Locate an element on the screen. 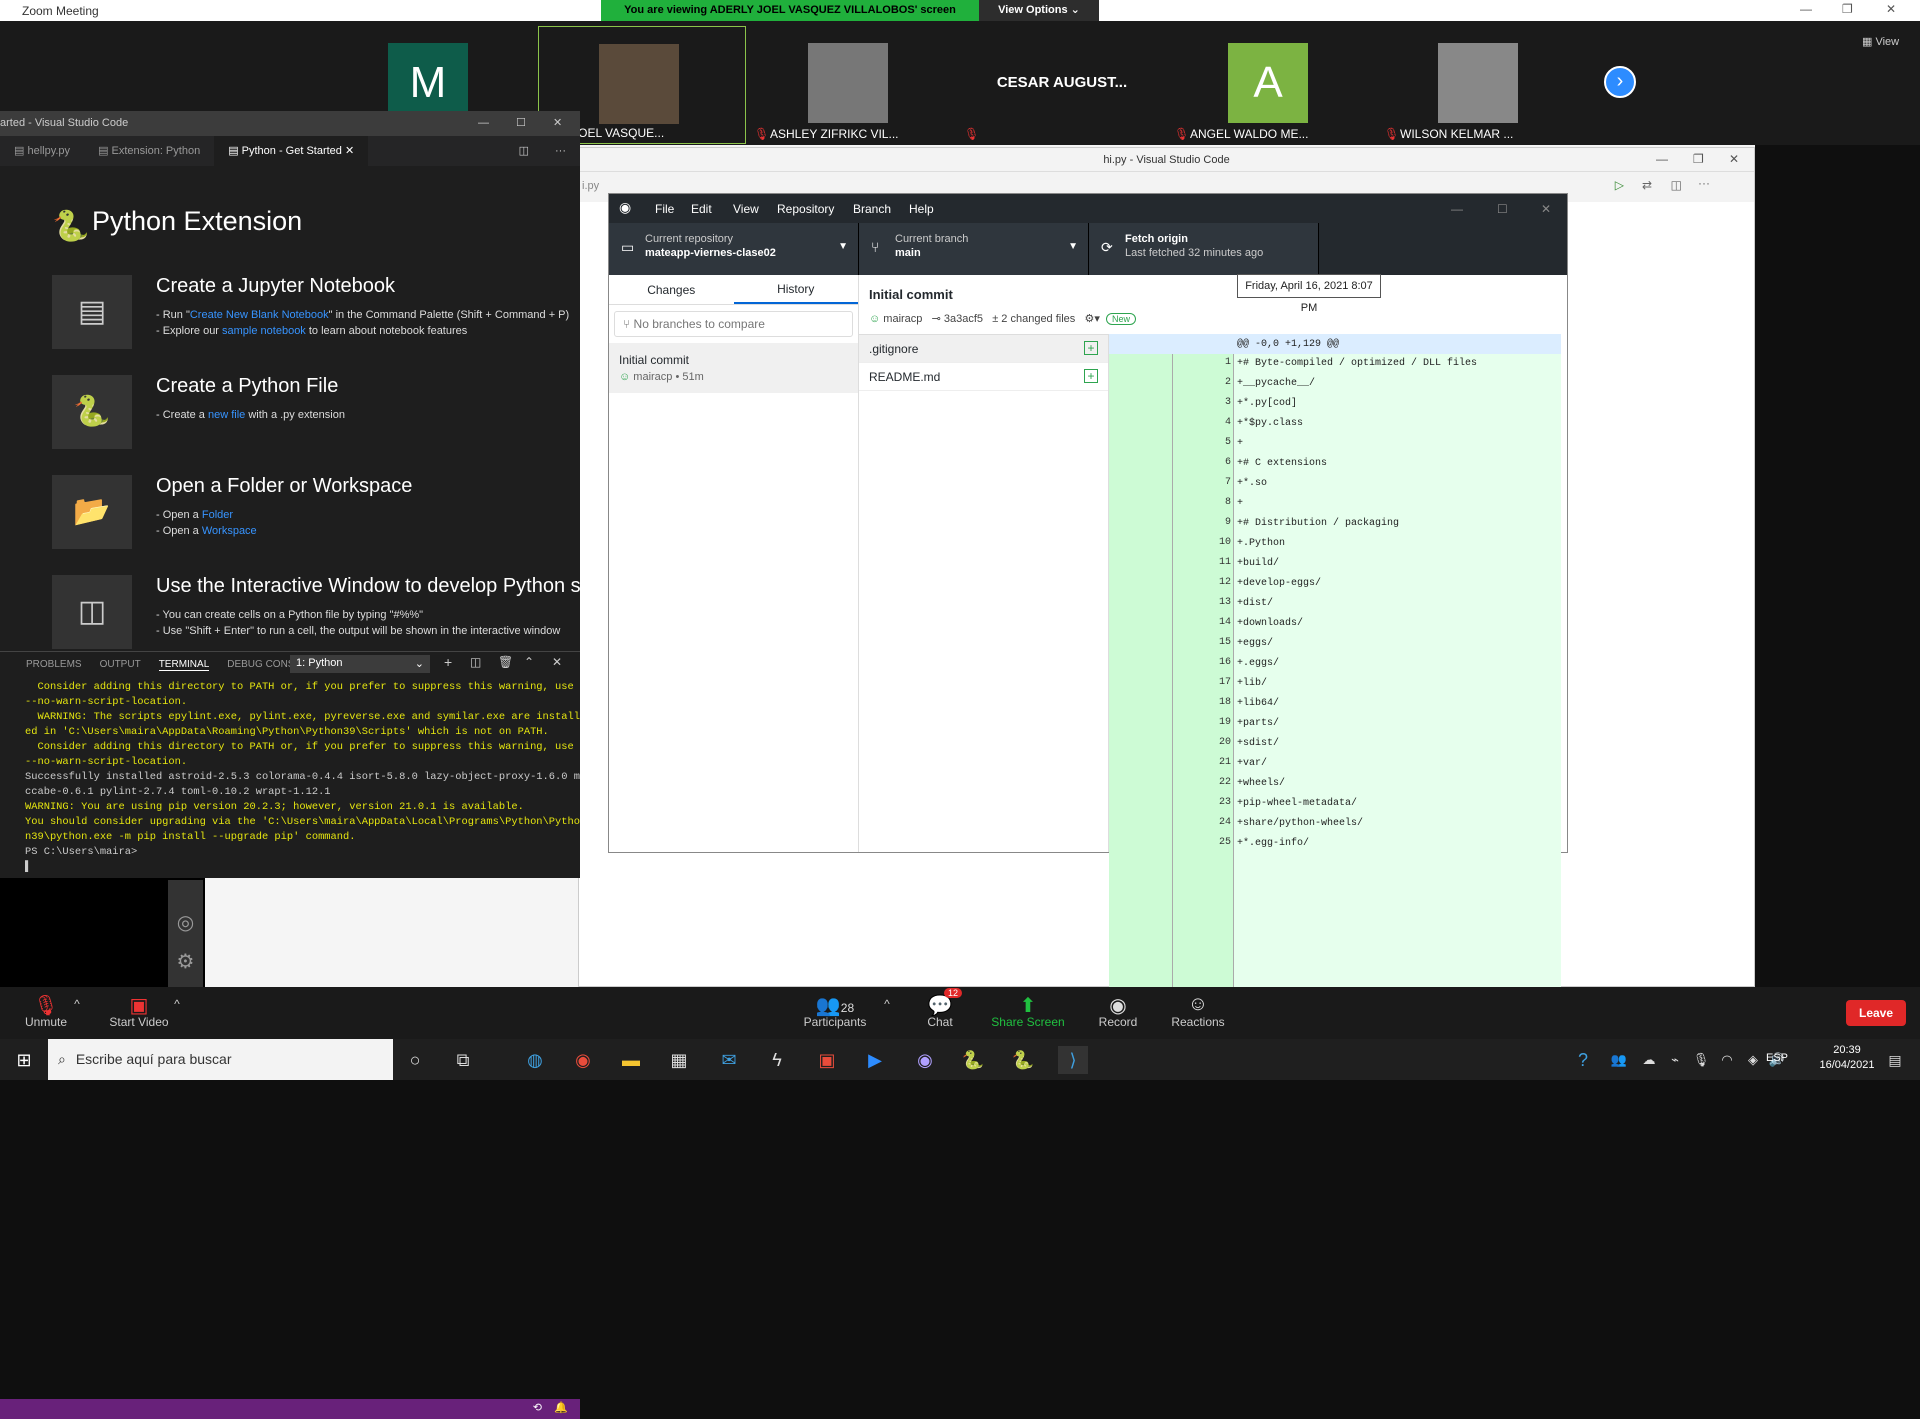  item-link: Workspace is located at coordinates (229, 531).